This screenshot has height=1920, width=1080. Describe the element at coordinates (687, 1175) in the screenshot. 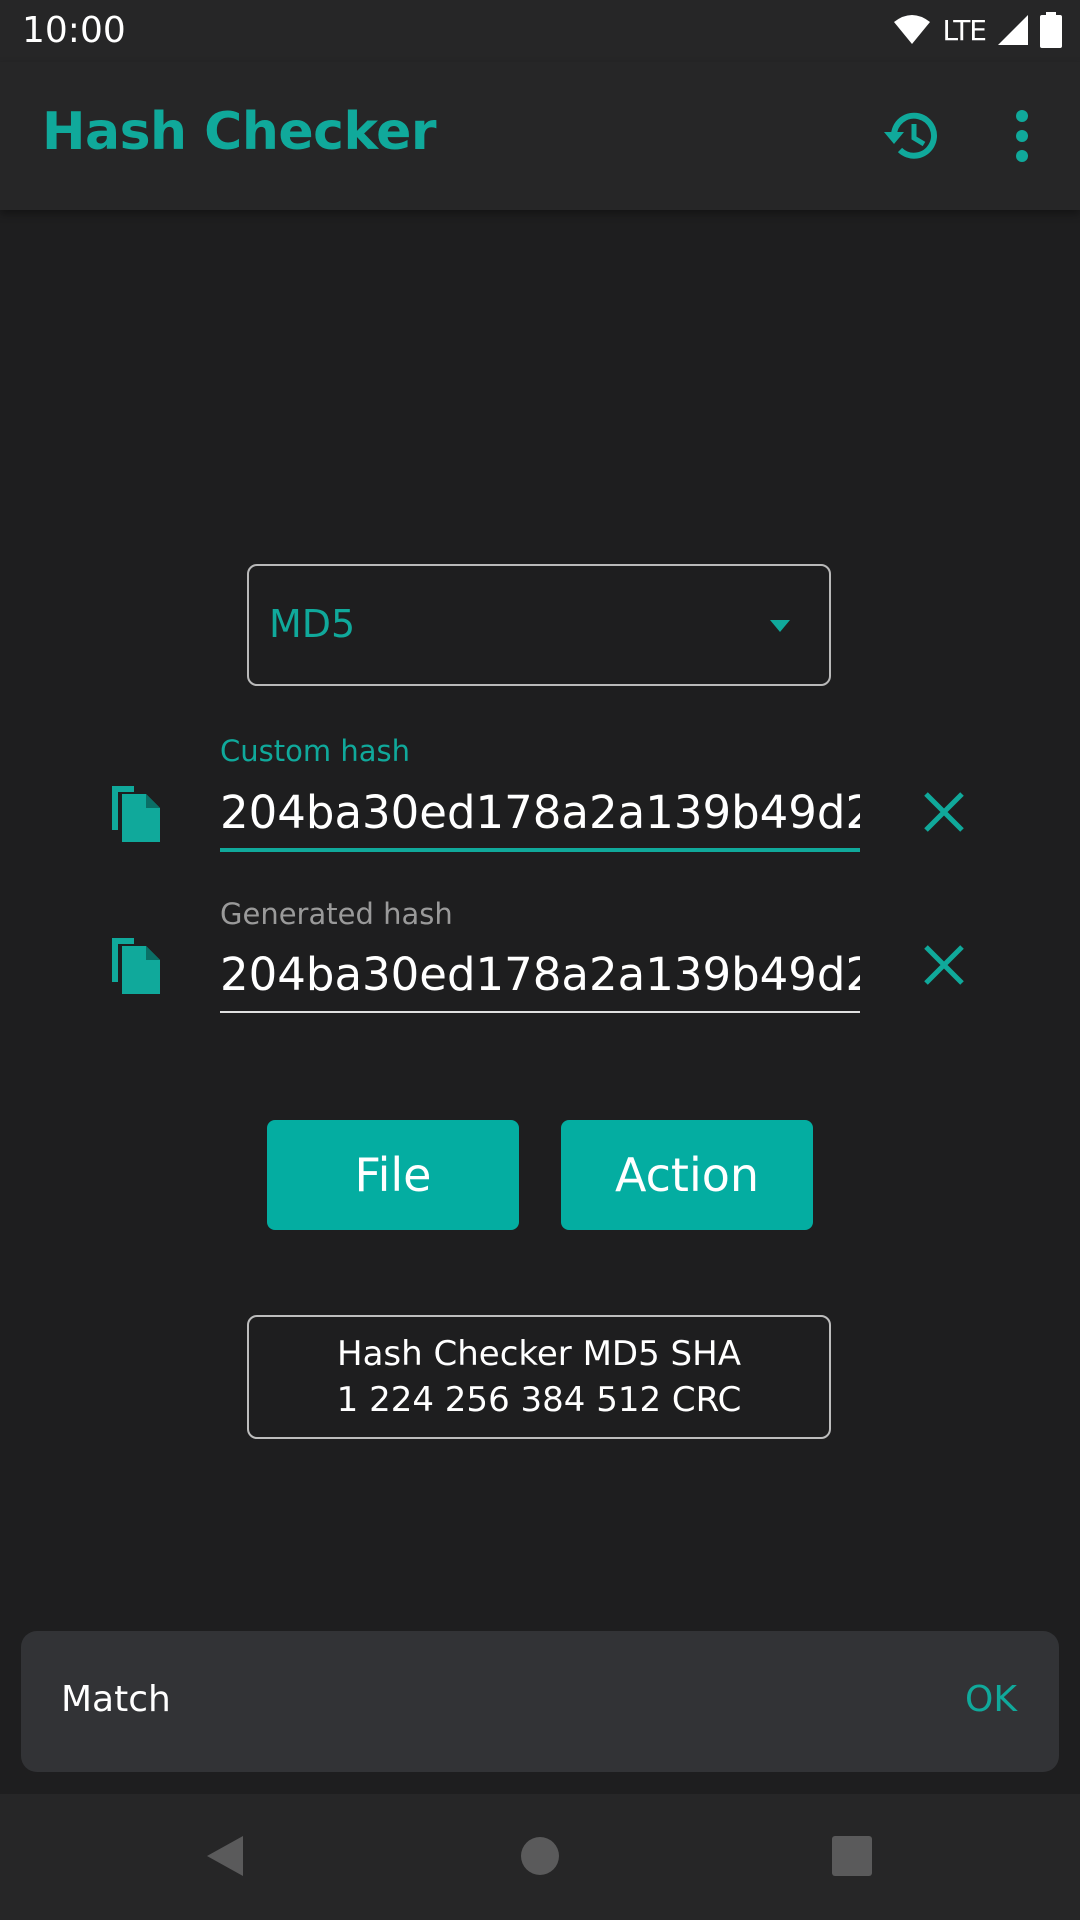

I see `action-button: Action` at that location.